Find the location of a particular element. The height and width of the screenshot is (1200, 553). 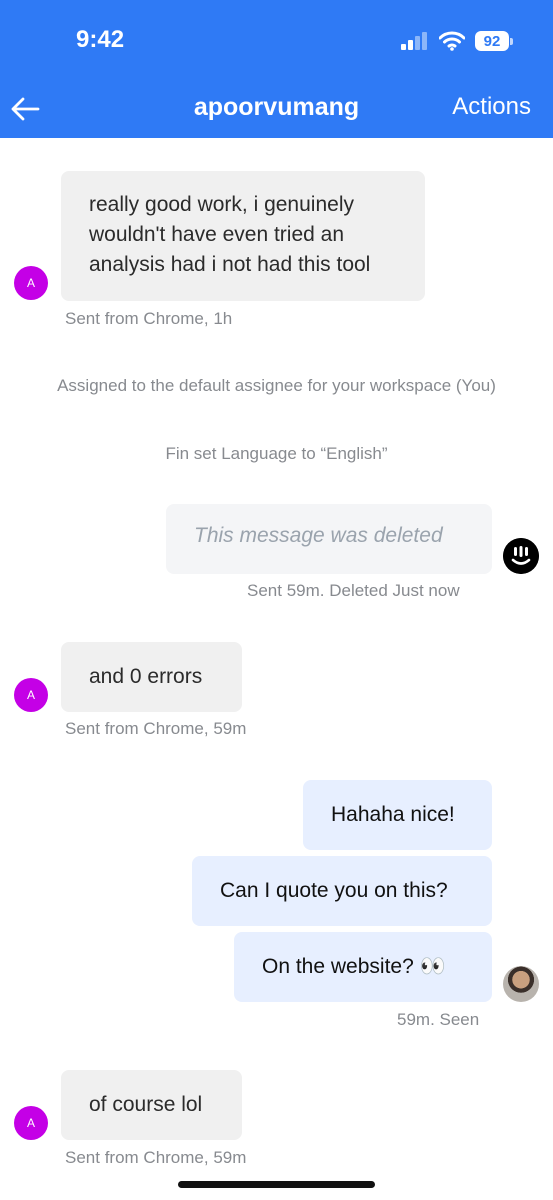

home-indicator is located at coordinates (276, 1184).